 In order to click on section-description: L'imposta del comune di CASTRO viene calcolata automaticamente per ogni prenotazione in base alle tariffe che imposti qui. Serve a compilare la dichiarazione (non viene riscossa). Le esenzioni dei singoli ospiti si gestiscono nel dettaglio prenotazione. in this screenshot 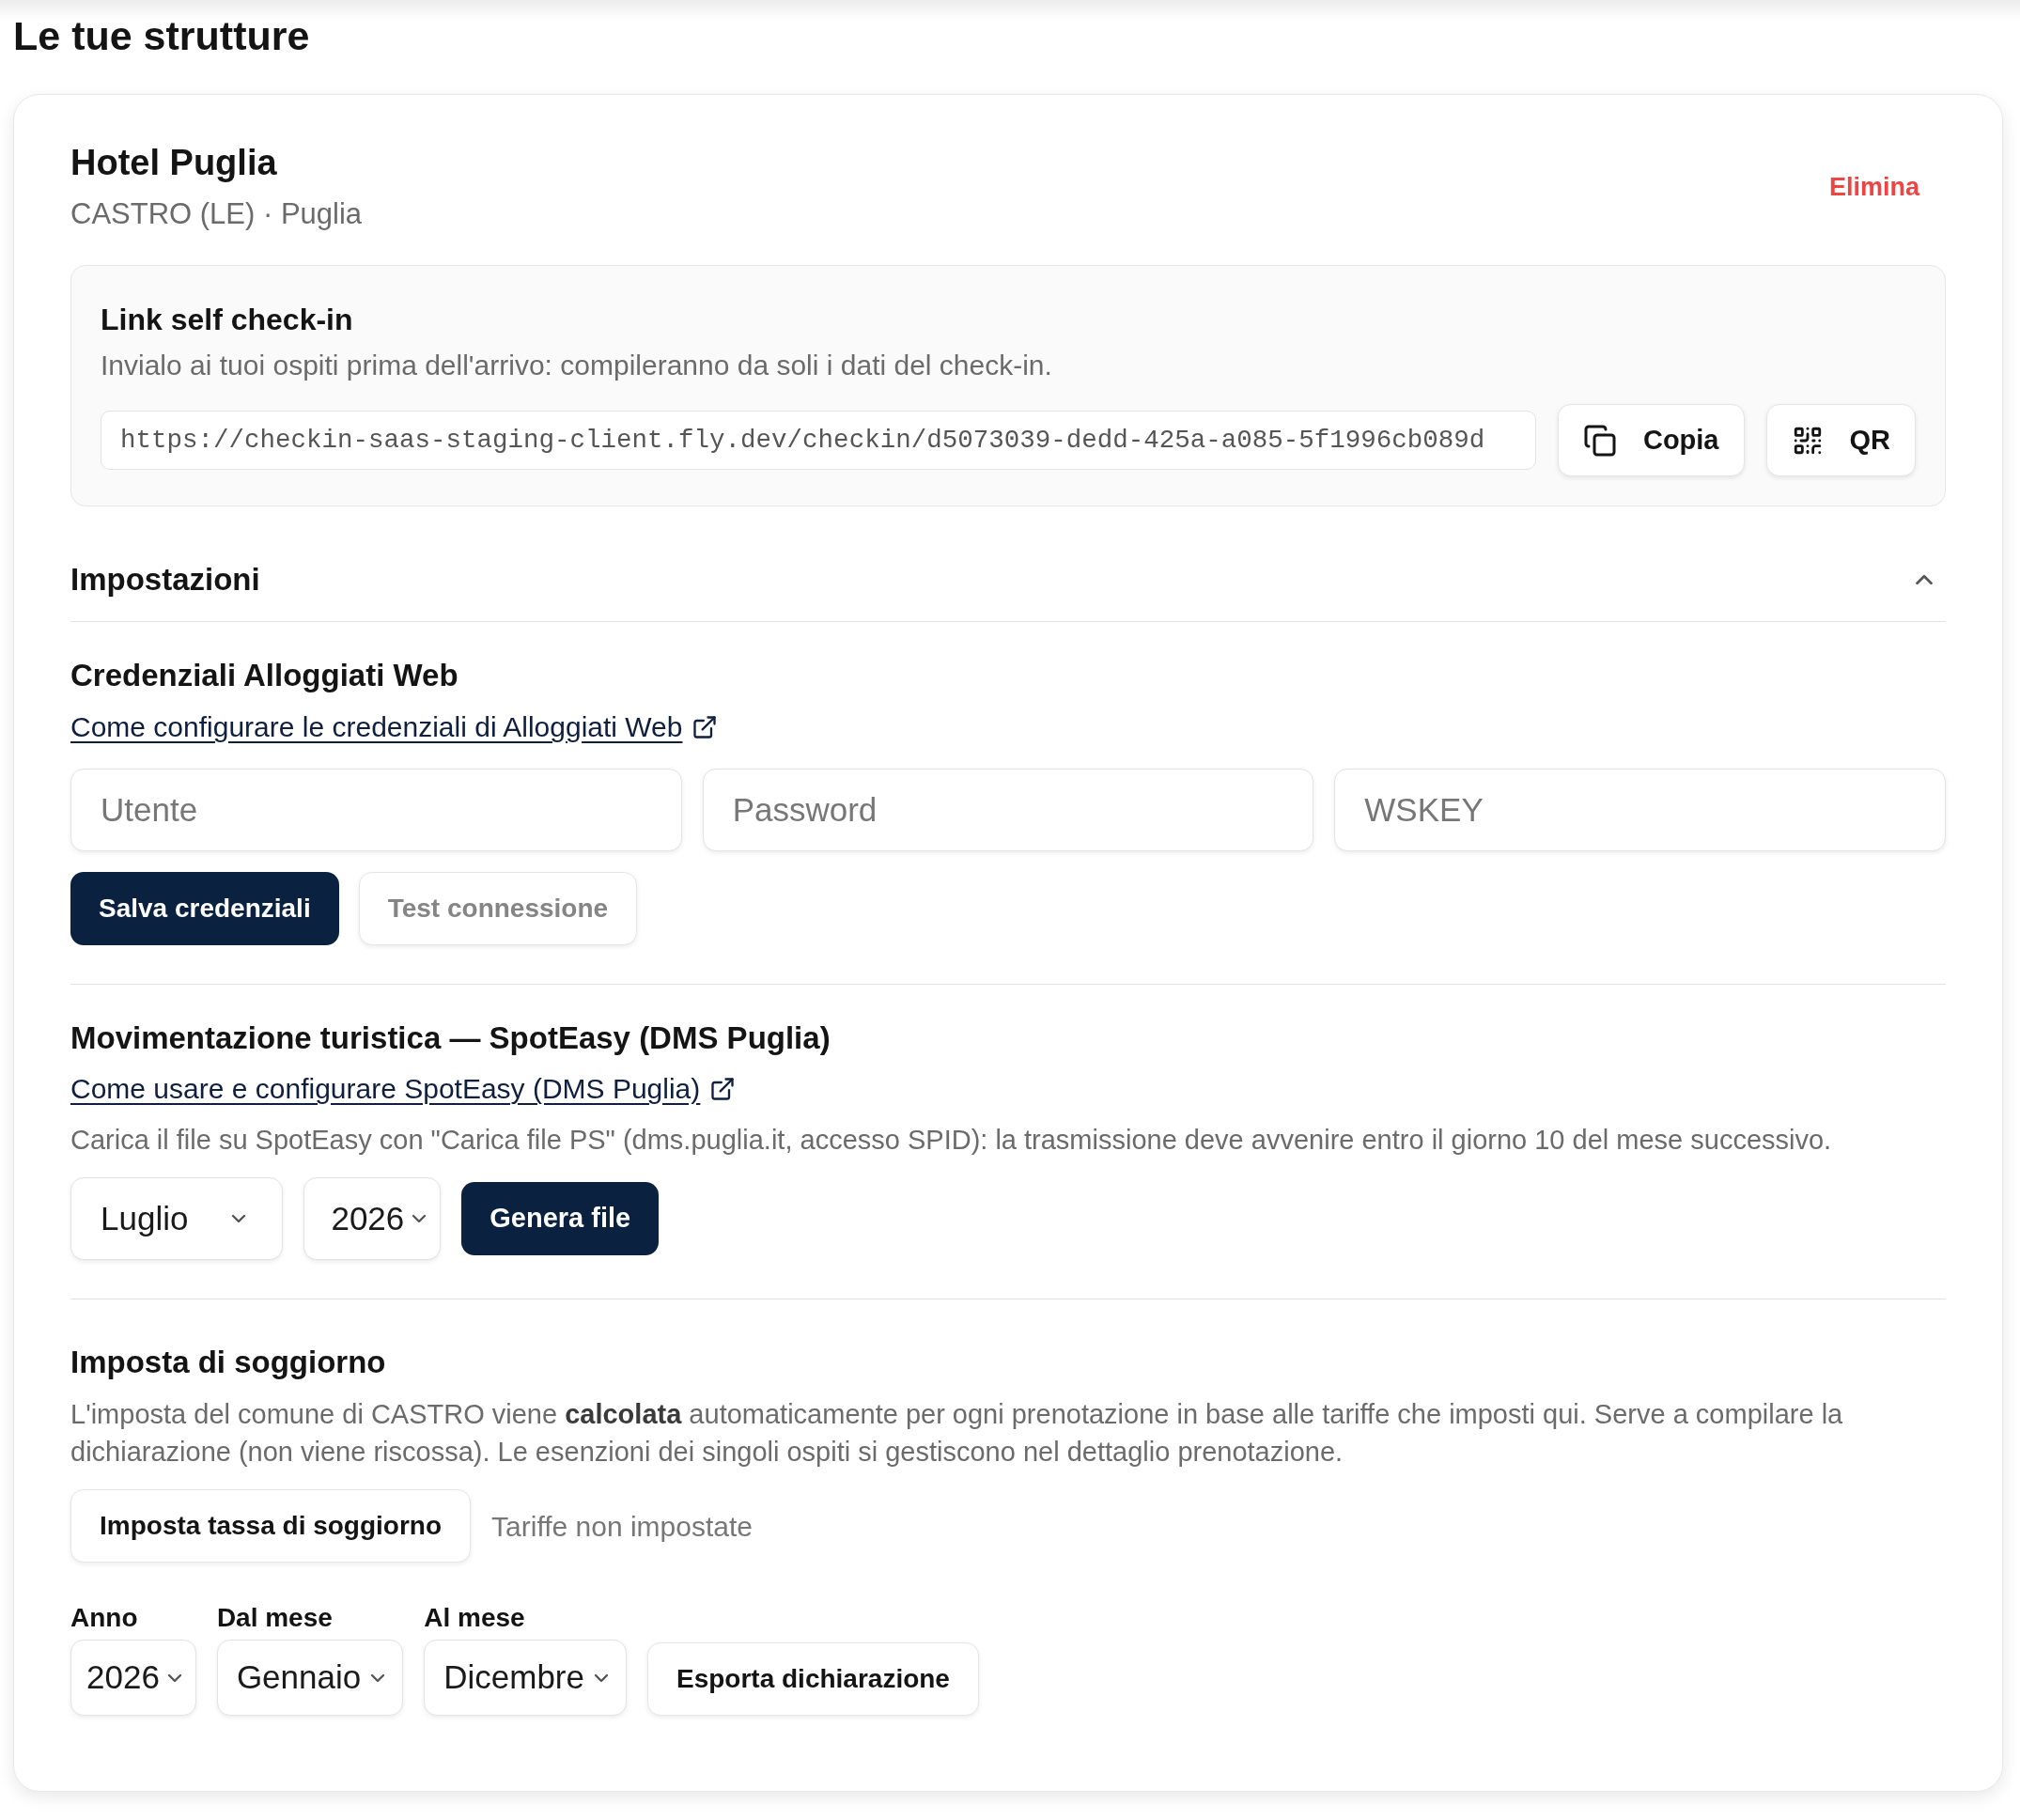, I will do `click(957, 1433)`.